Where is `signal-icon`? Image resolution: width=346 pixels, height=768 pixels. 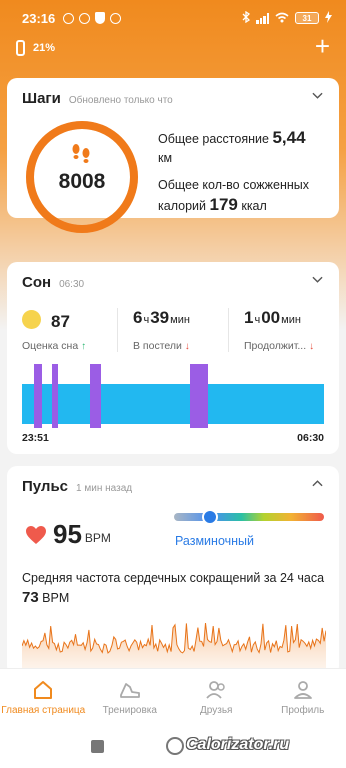 signal-icon is located at coordinates (262, 18).